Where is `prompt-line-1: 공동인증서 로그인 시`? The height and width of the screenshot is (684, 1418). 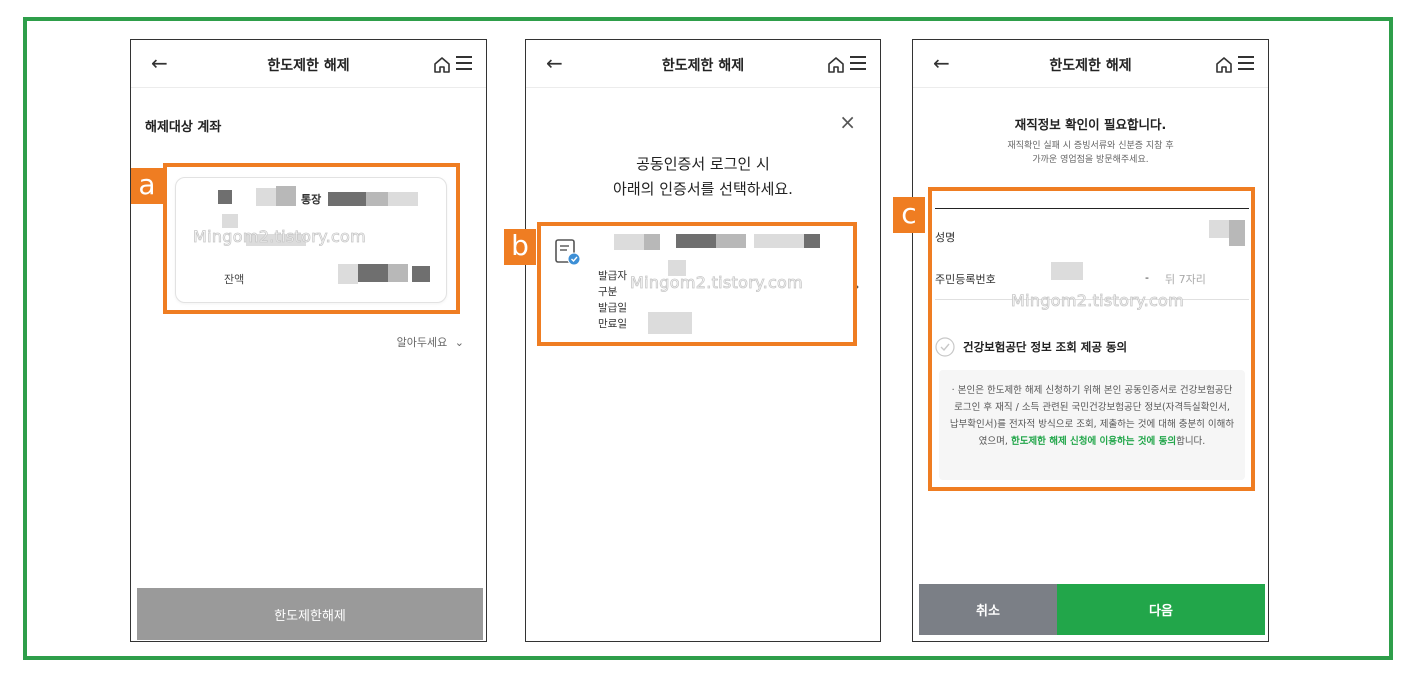
prompt-line-1: 공동인증서 로그인 시 is located at coordinates (703, 164).